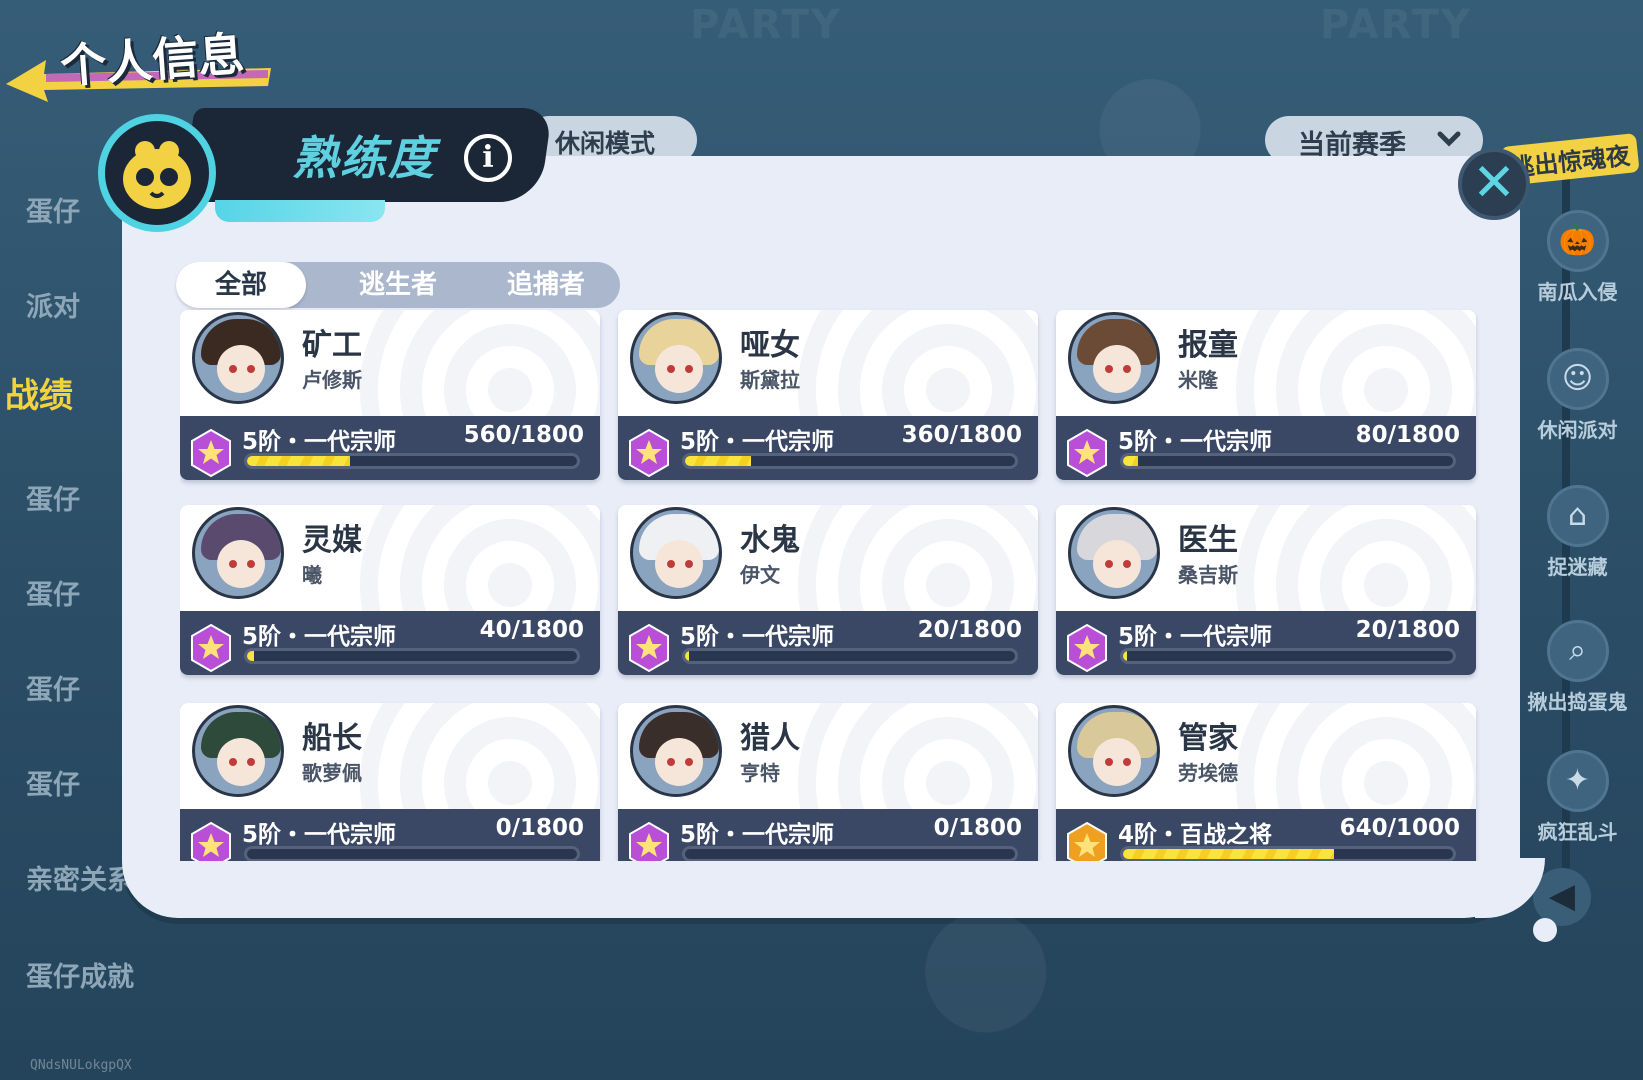 This screenshot has width=1643, height=1080. What do you see at coordinates (969, 630) in the screenshot?
I see `rank-progress-value: 20/1800` at bounding box center [969, 630].